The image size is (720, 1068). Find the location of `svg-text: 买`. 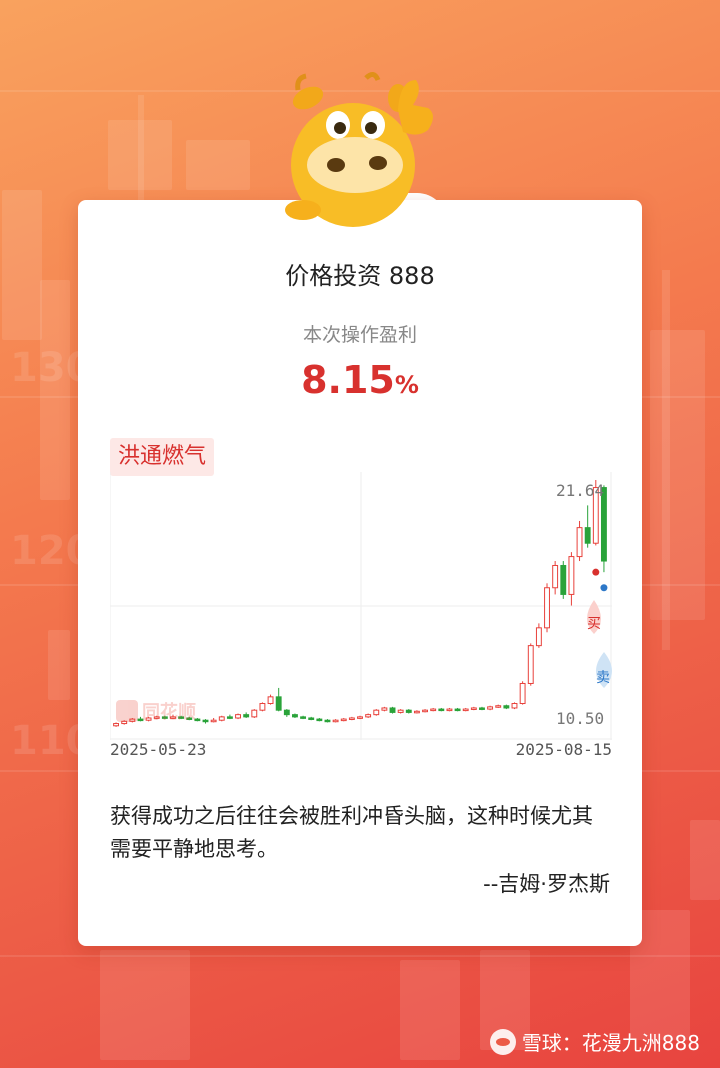

svg-text: 买 is located at coordinates (594, 624).